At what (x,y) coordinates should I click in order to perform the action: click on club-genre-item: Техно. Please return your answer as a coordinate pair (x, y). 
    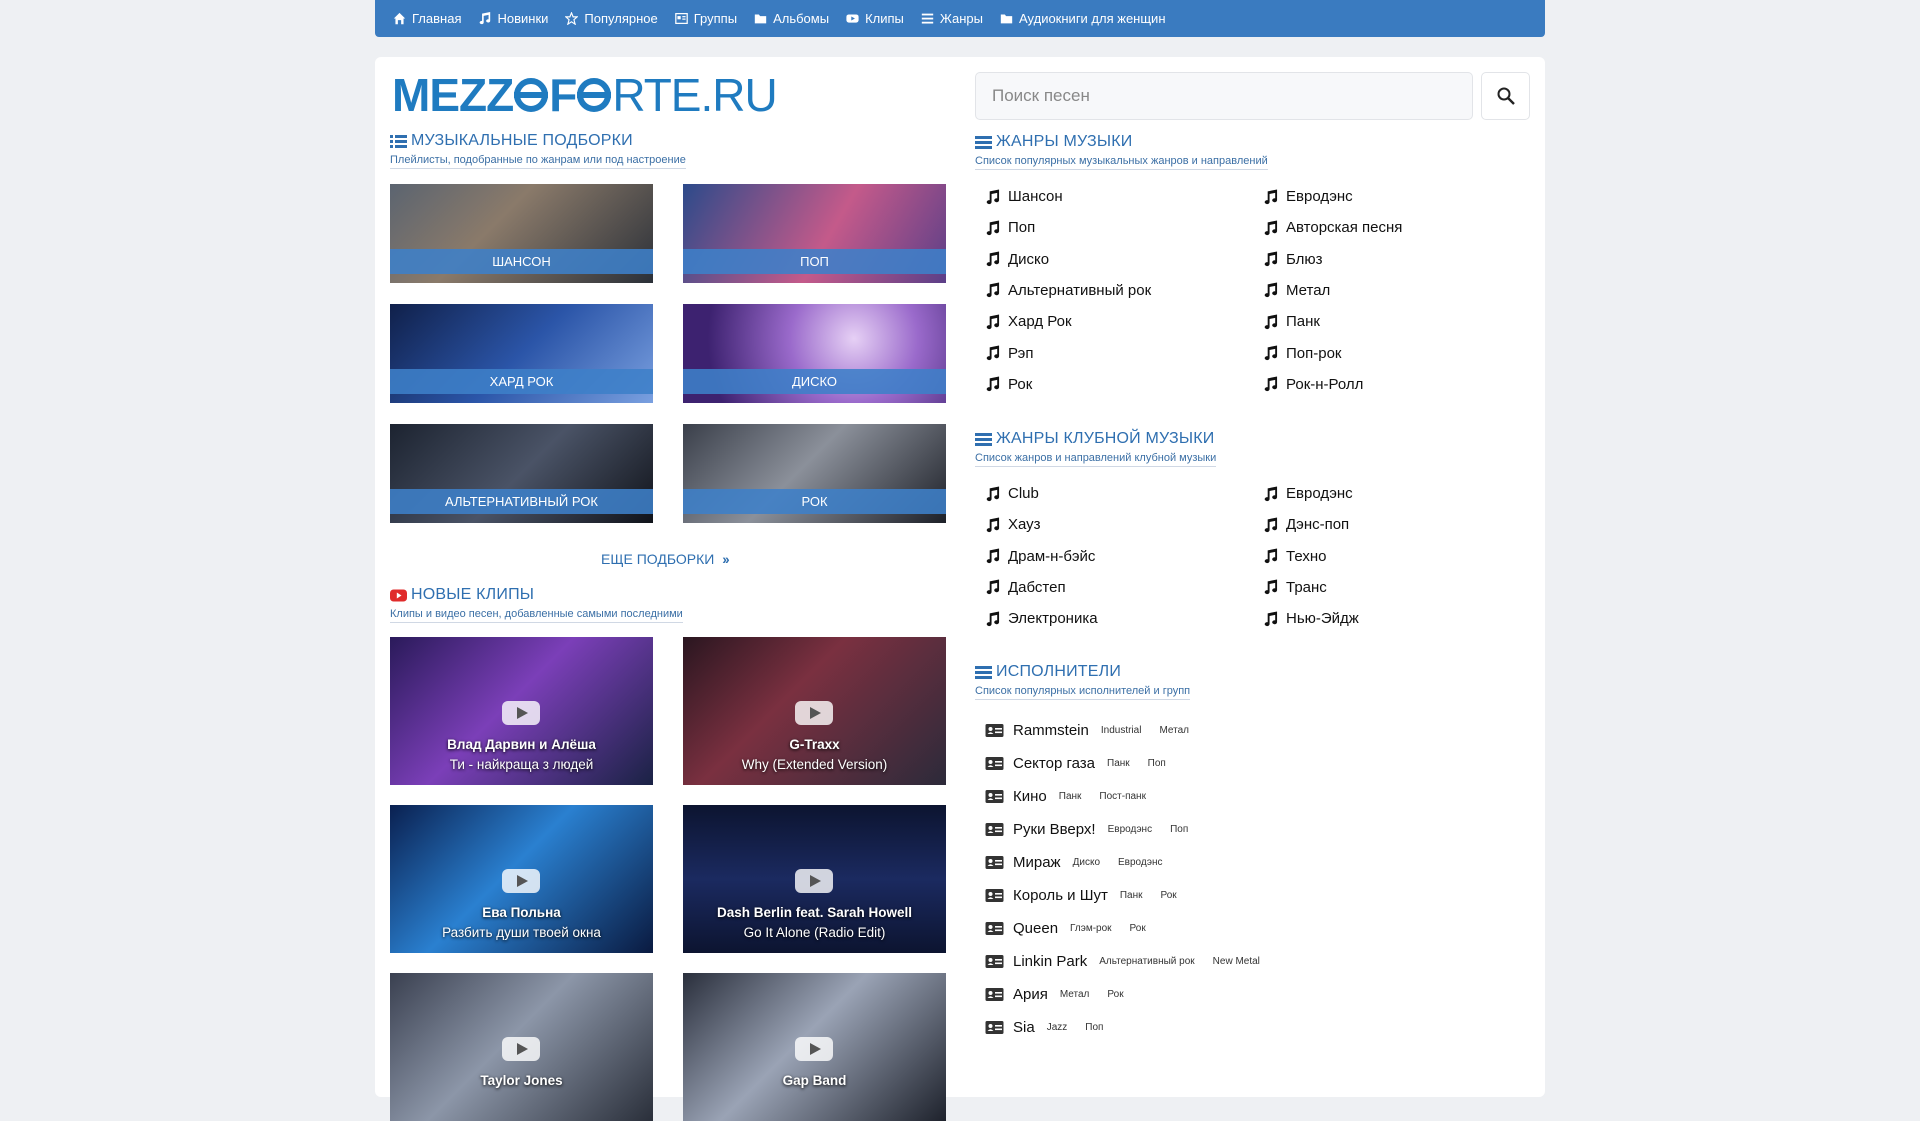
    Looking at the image, I should click on (1294, 556).